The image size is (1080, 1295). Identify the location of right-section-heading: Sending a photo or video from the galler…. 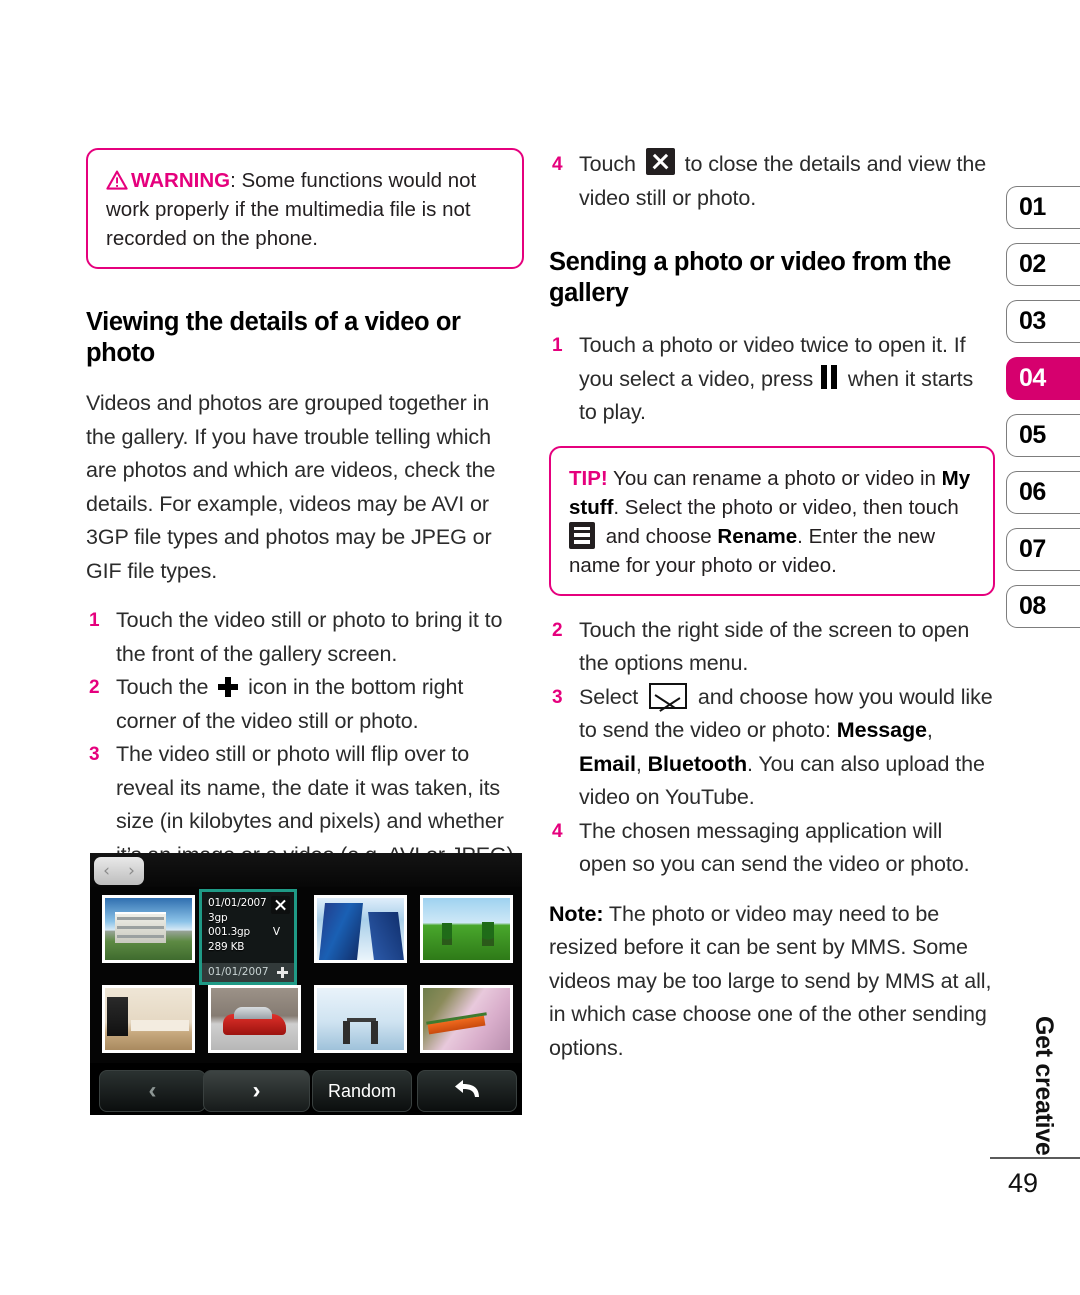
(750, 277).